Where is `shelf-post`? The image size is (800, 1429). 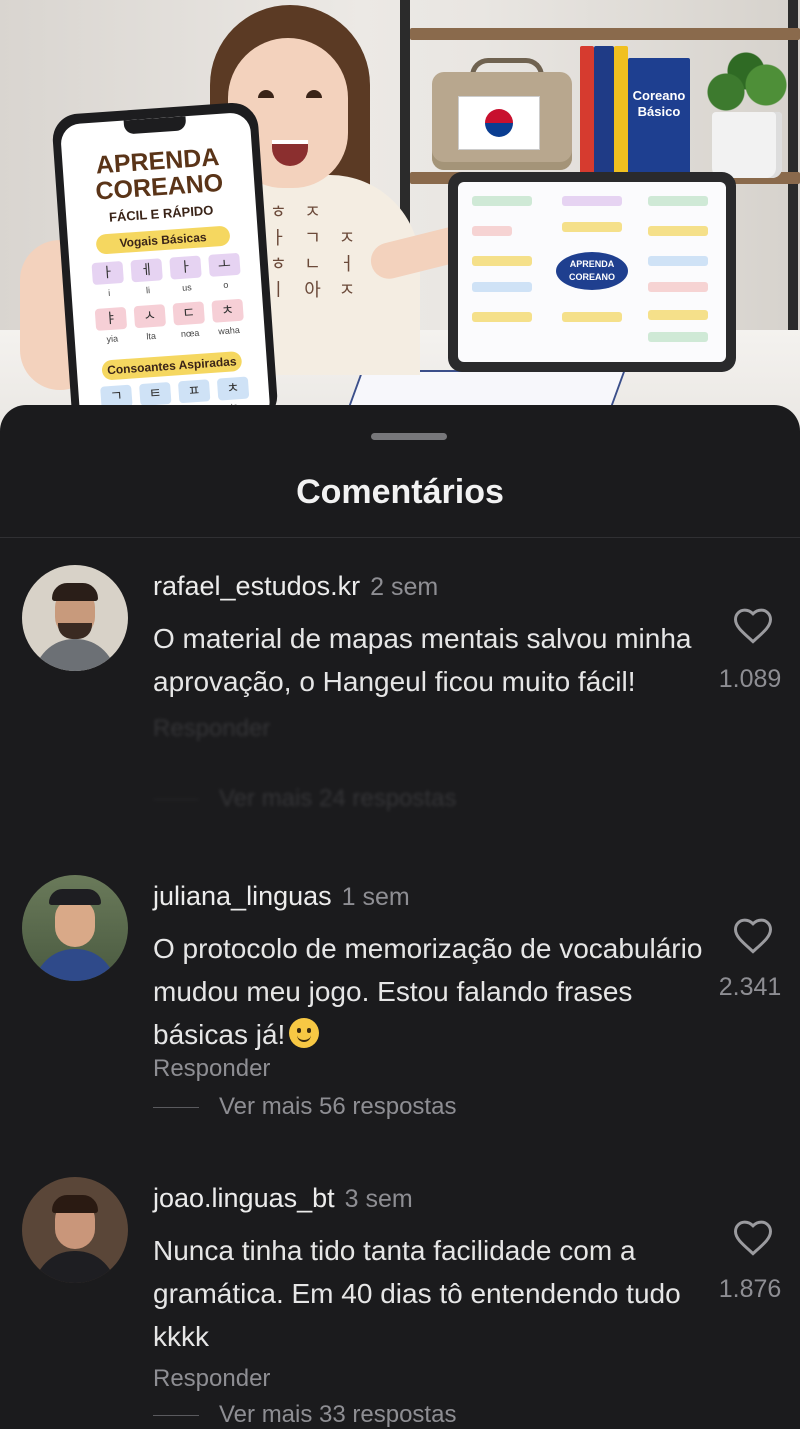 shelf-post is located at coordinates (793, 165).